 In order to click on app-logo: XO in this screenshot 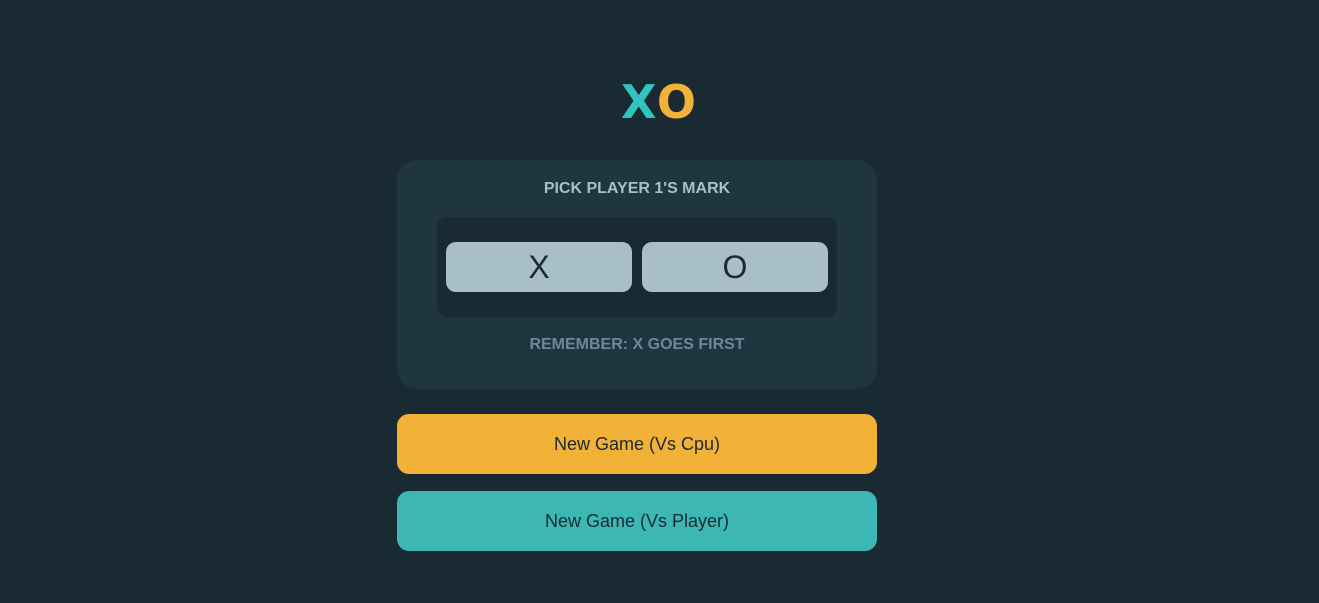, I will do `click(659, 102)`.